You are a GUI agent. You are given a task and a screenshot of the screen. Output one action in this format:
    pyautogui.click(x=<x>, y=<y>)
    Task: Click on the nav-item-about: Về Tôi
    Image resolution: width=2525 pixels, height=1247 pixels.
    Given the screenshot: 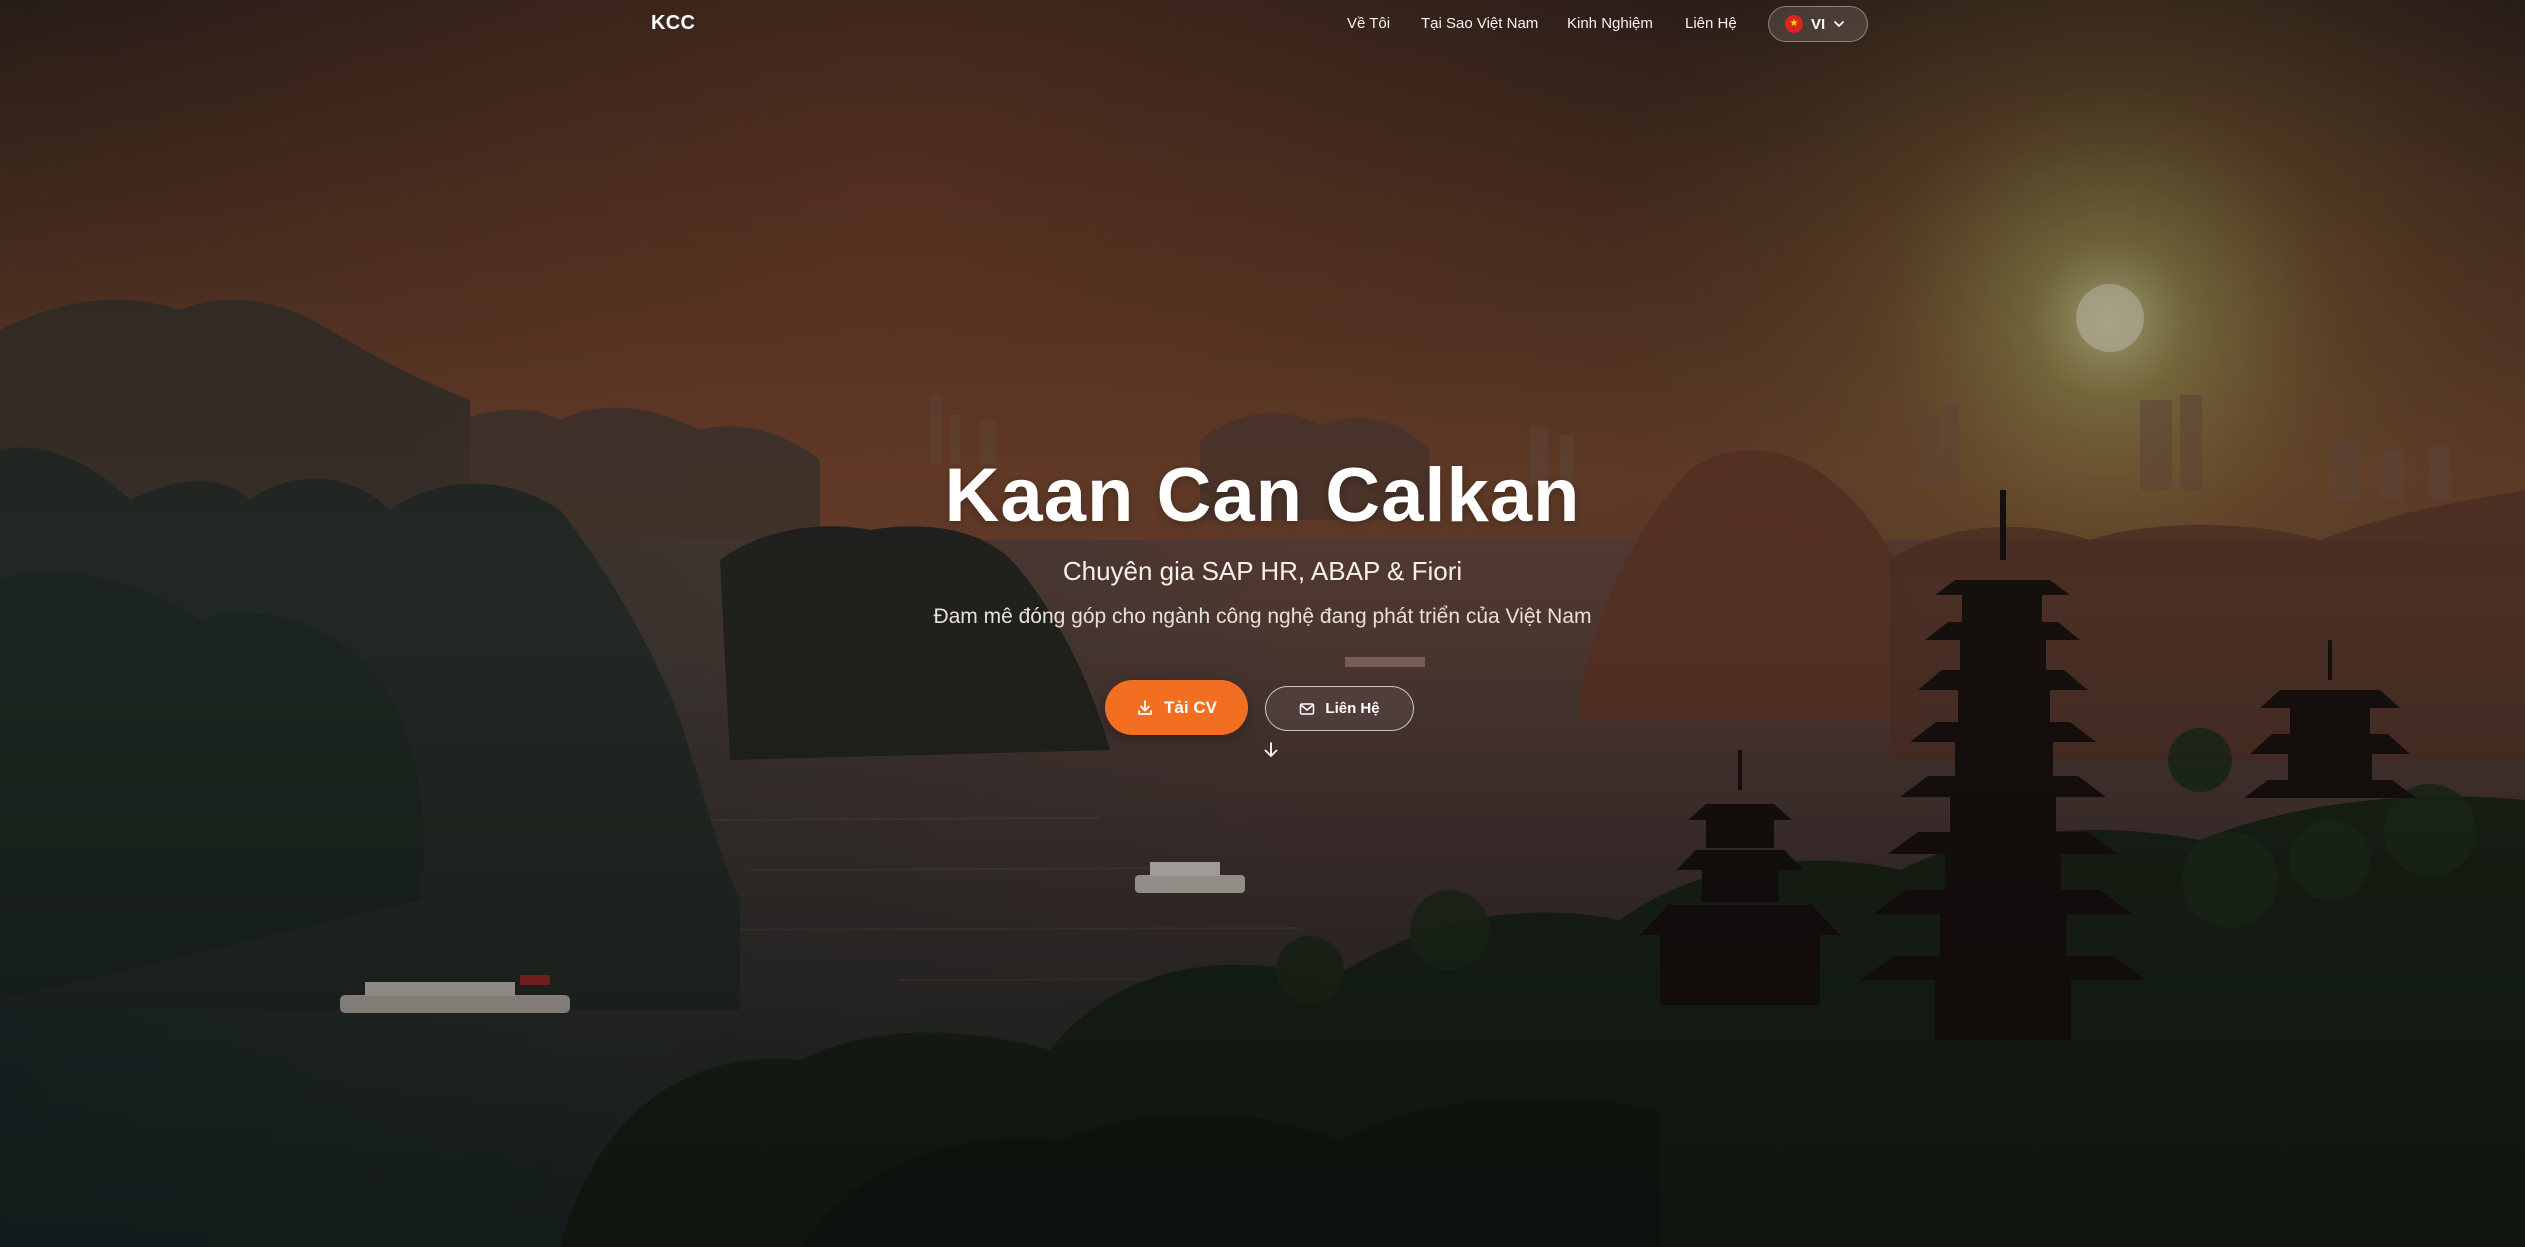 What is the action you would take?
    pyautogui.click(x=1368, y=23)
    